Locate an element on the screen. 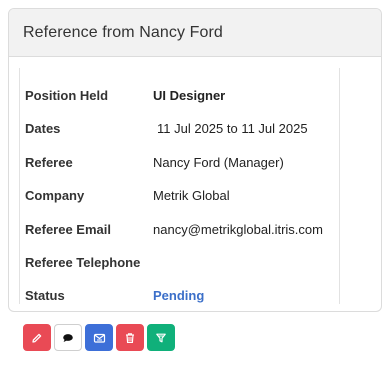 This screenshot has width=387, height=369. email-button is located at coordinates (99, 337).